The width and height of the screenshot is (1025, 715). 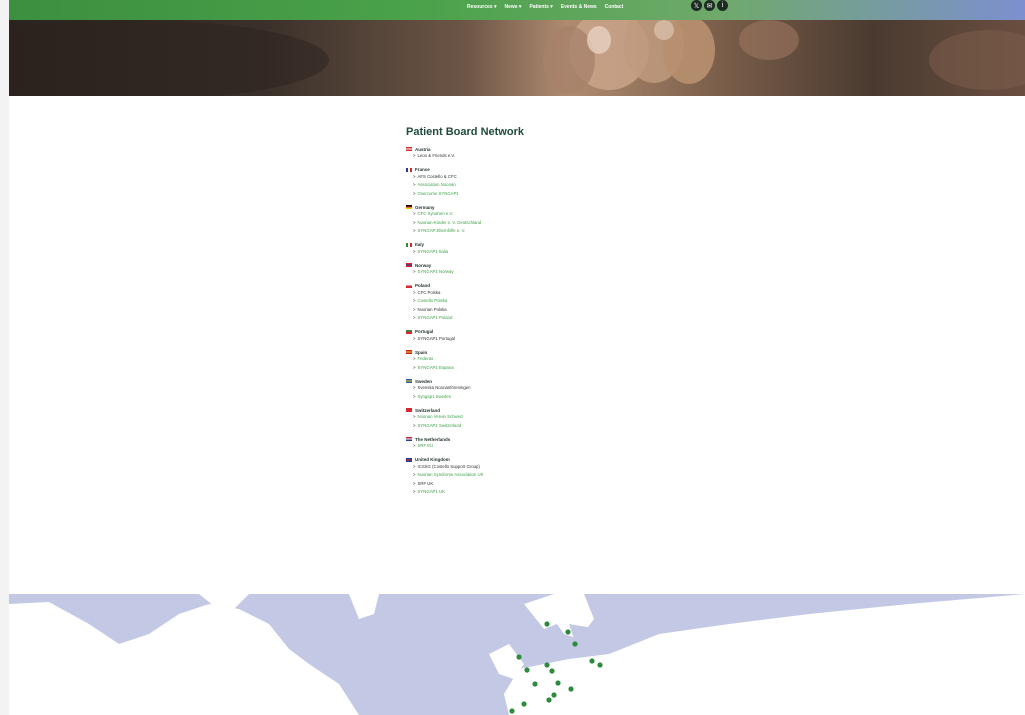 I want to click on organization-label: SYNGAP1 Norway, so click(x=435, y=271).